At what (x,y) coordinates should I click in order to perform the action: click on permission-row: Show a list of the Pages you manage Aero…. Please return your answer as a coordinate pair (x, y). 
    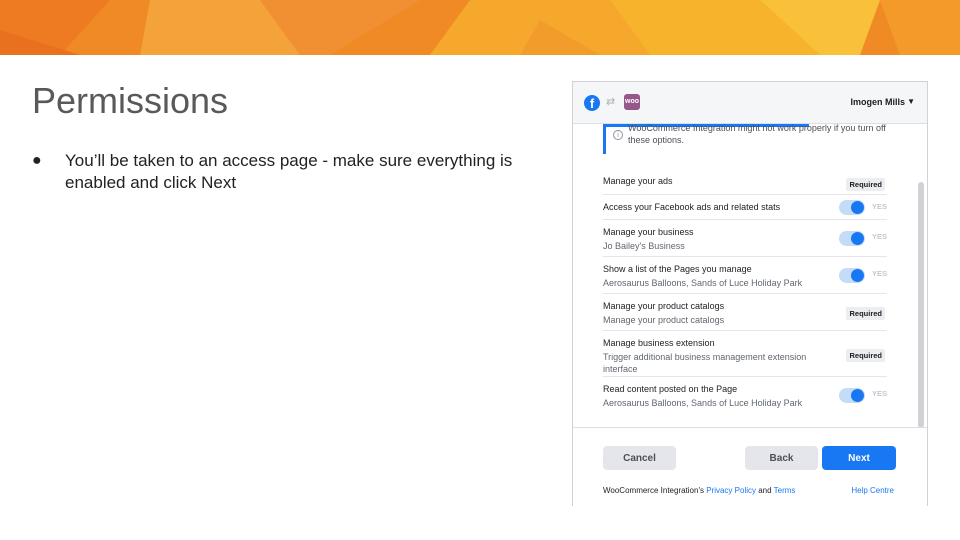
    Looking at the image, I should click on (745, 275).